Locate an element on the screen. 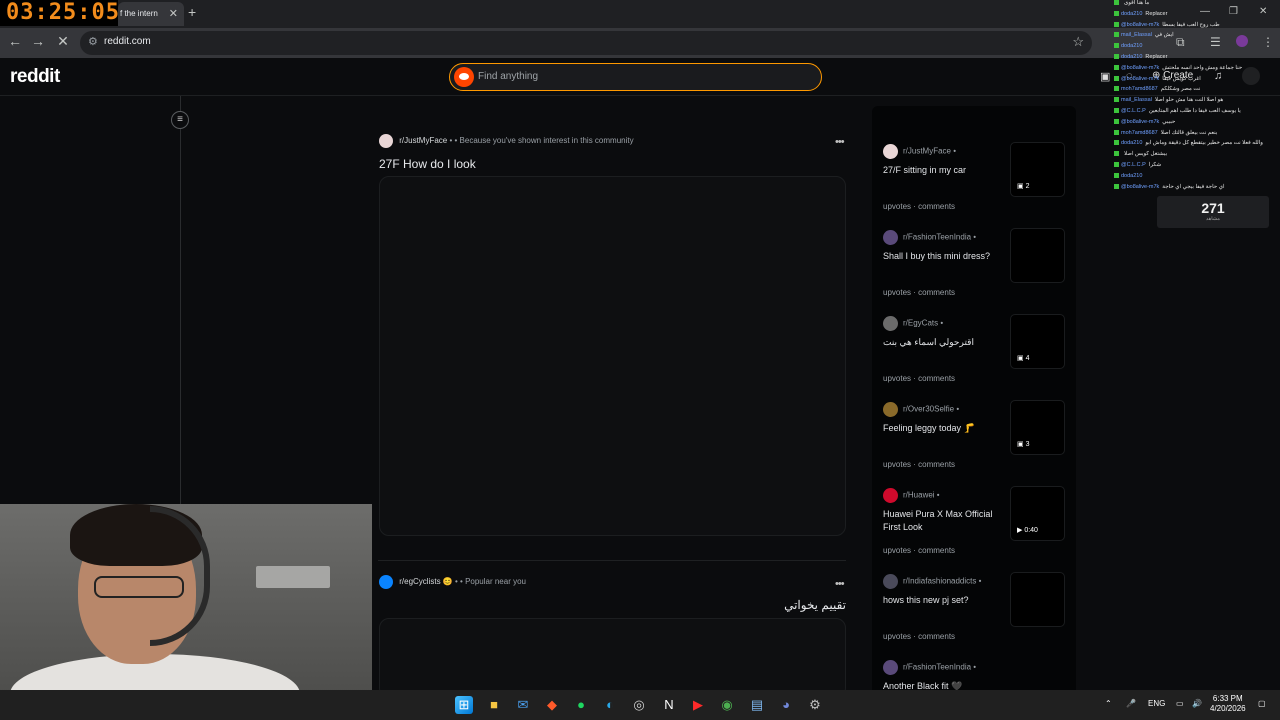 This screenshot has width=1280, height=720. recent-post-title: Shall I buy this mini dress? is located at coordinates (944, 256).